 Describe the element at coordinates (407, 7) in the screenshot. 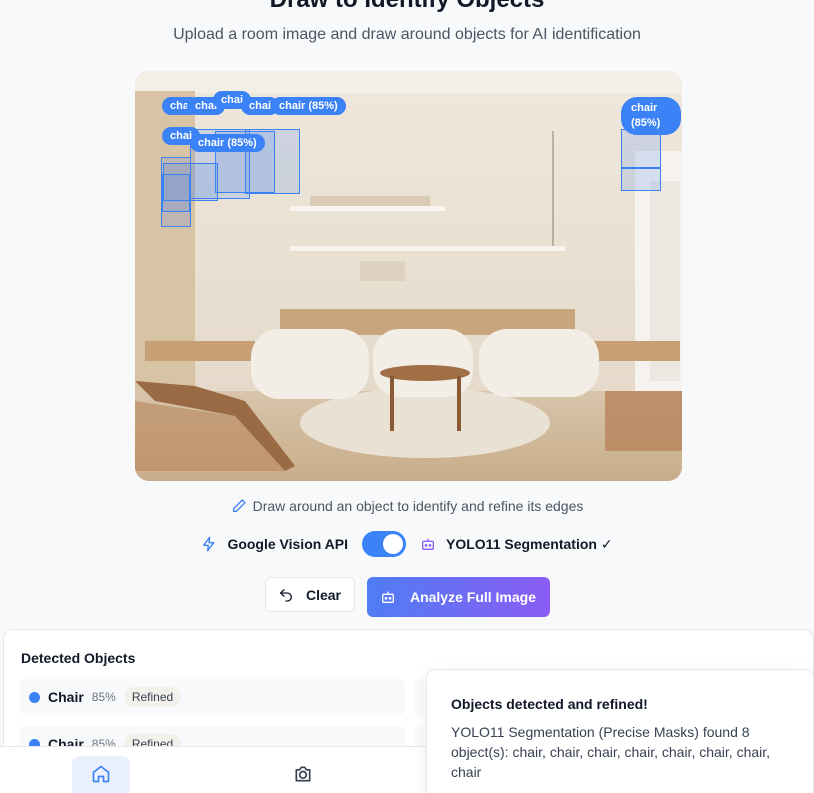

I see `page-title: Draw to Identify Objects` at that location.